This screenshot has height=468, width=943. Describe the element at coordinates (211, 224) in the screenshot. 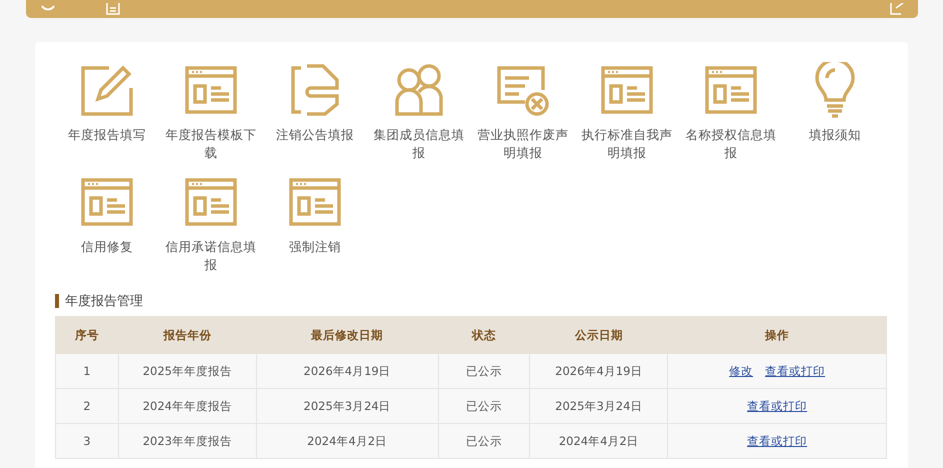

I see `shortcut-link: 信用承诺信息填报` at that location.